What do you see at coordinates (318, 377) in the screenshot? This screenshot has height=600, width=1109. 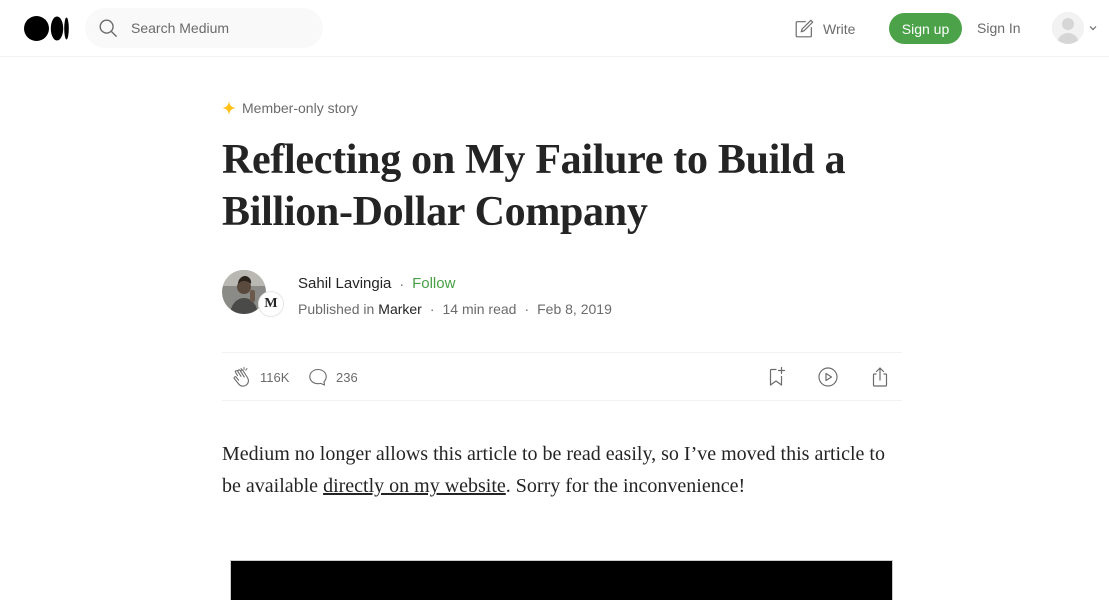 I see `comment-icon` at bounding box center [318, 377].